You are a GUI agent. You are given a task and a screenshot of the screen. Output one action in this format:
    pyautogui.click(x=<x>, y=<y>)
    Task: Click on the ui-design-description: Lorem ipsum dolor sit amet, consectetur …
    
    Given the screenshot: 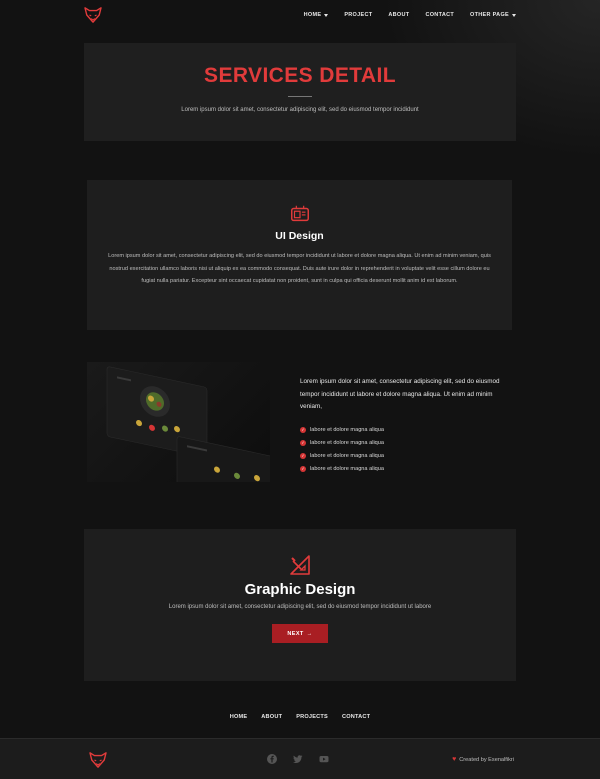 What is the action you would take?
    pyautogui.click(x=299, y=268)
    